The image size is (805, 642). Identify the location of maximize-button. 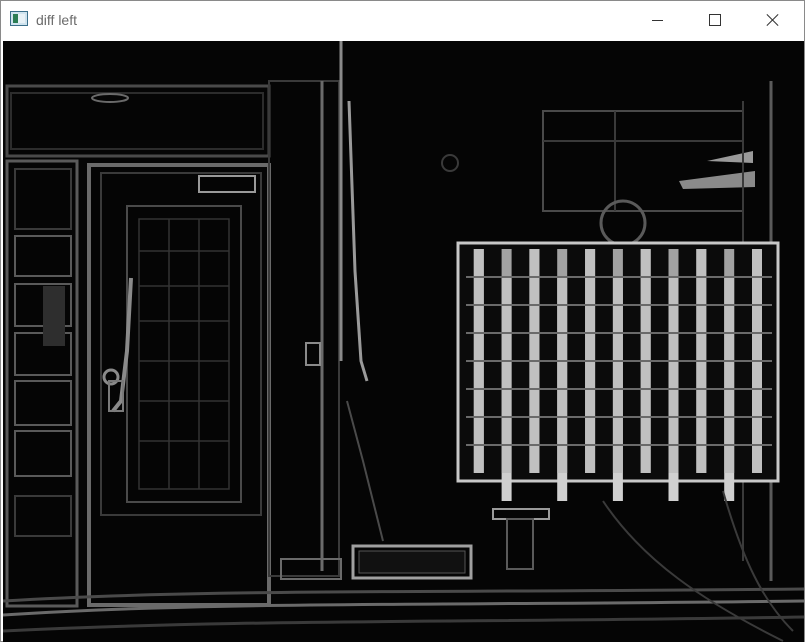
(715, 20).